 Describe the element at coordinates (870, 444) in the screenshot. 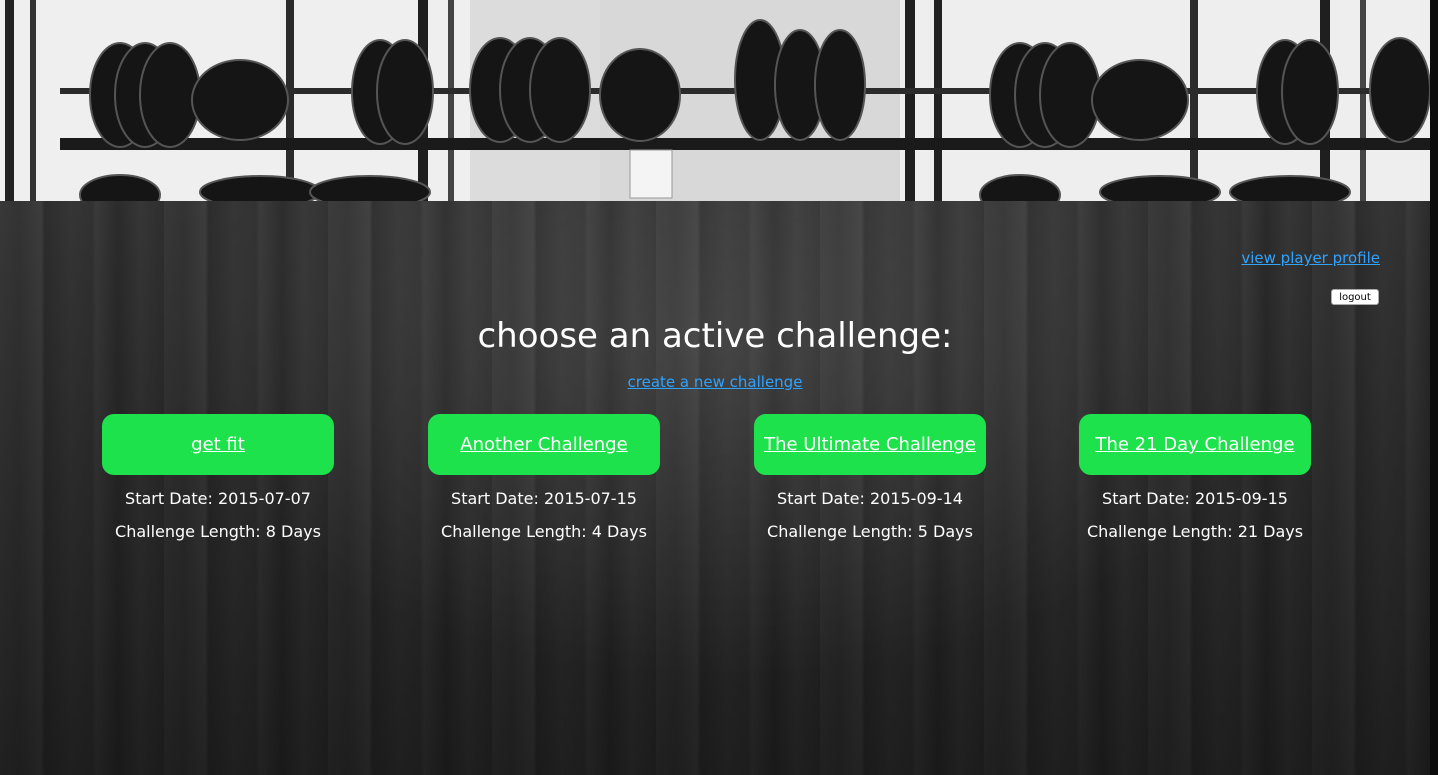

I see `challenge-button: The Ultimate Challenge` at that location.